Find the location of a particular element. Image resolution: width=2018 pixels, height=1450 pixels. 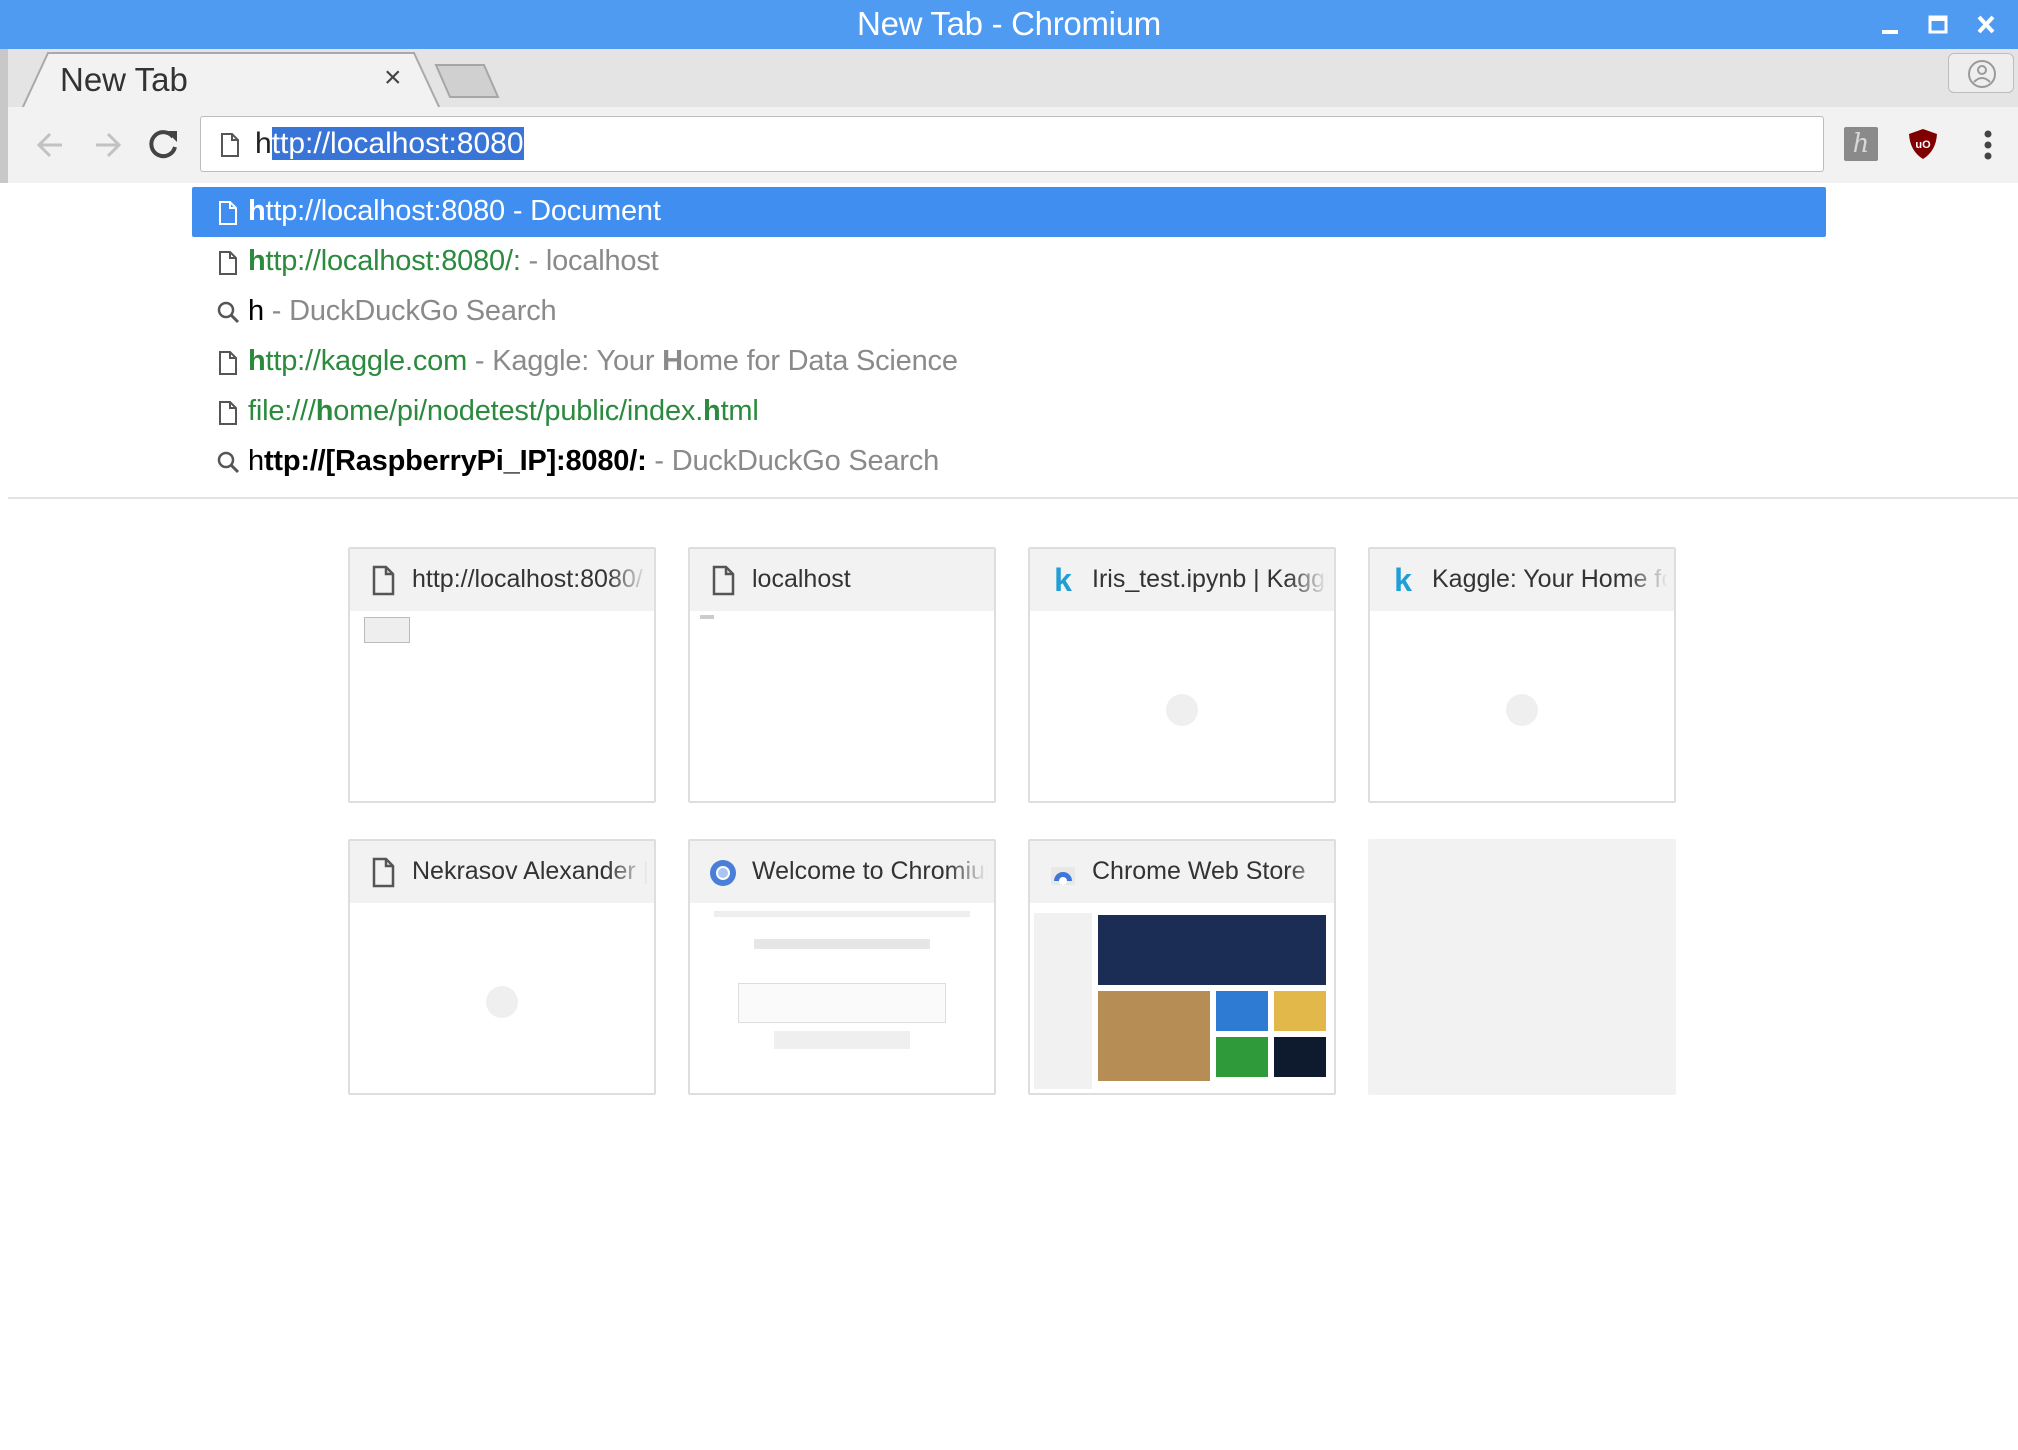

maximize-icon is located at coordinates (1938, 24).